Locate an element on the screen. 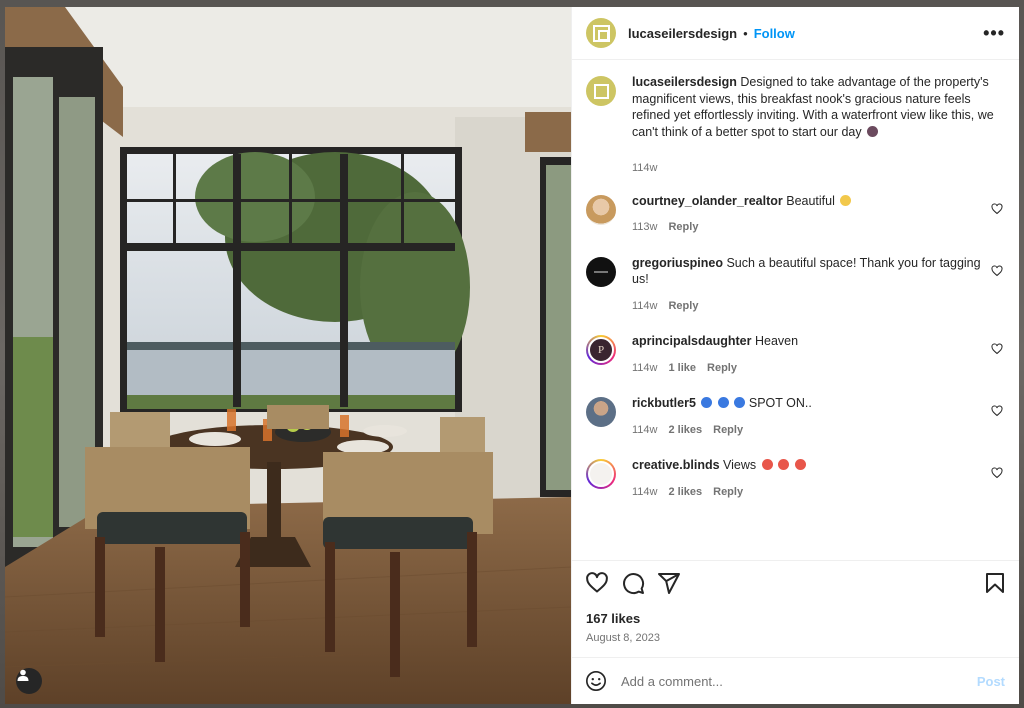 This screenshot has height=708, width=1024. share-paper-plane-icon is located at coordinates (669, 583).